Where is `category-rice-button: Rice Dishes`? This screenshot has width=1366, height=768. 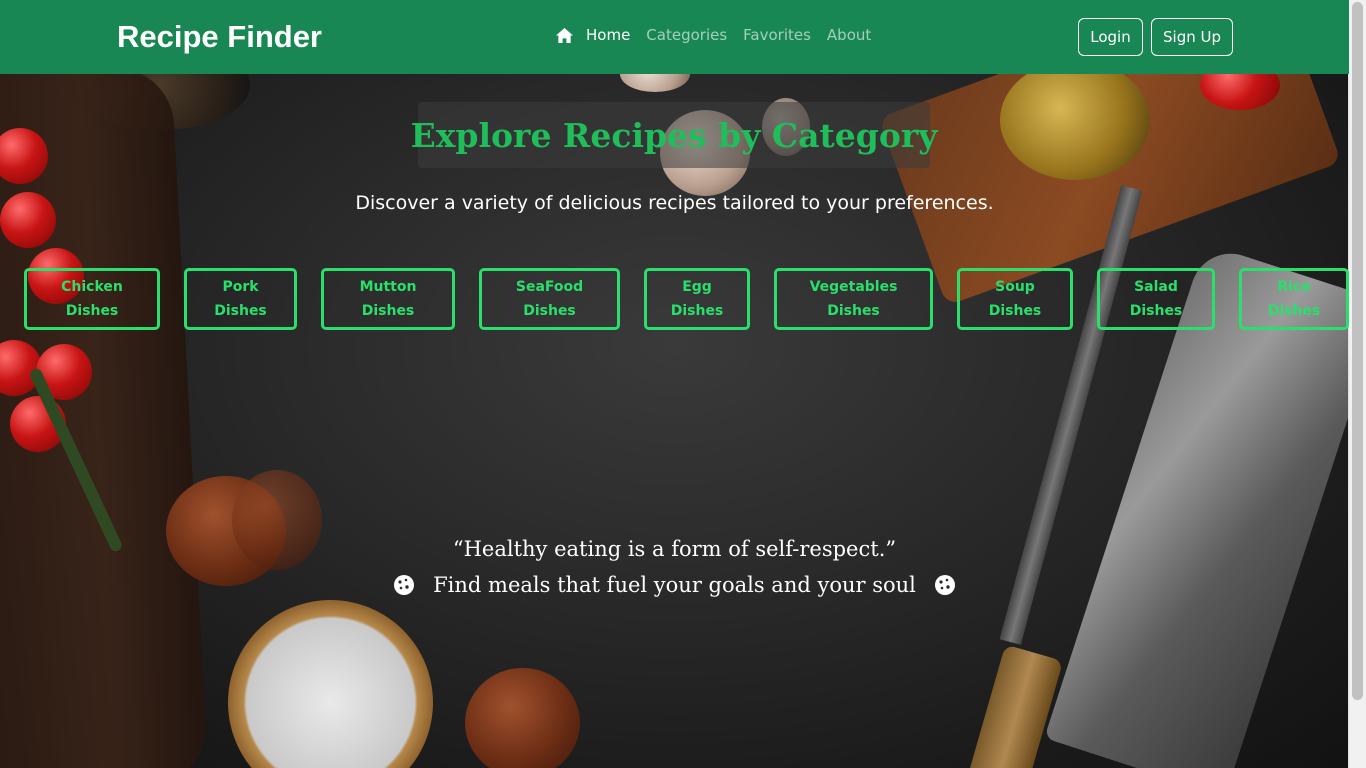
category-rice-button: Rice Dishes is located at coordinates (1294, 299).